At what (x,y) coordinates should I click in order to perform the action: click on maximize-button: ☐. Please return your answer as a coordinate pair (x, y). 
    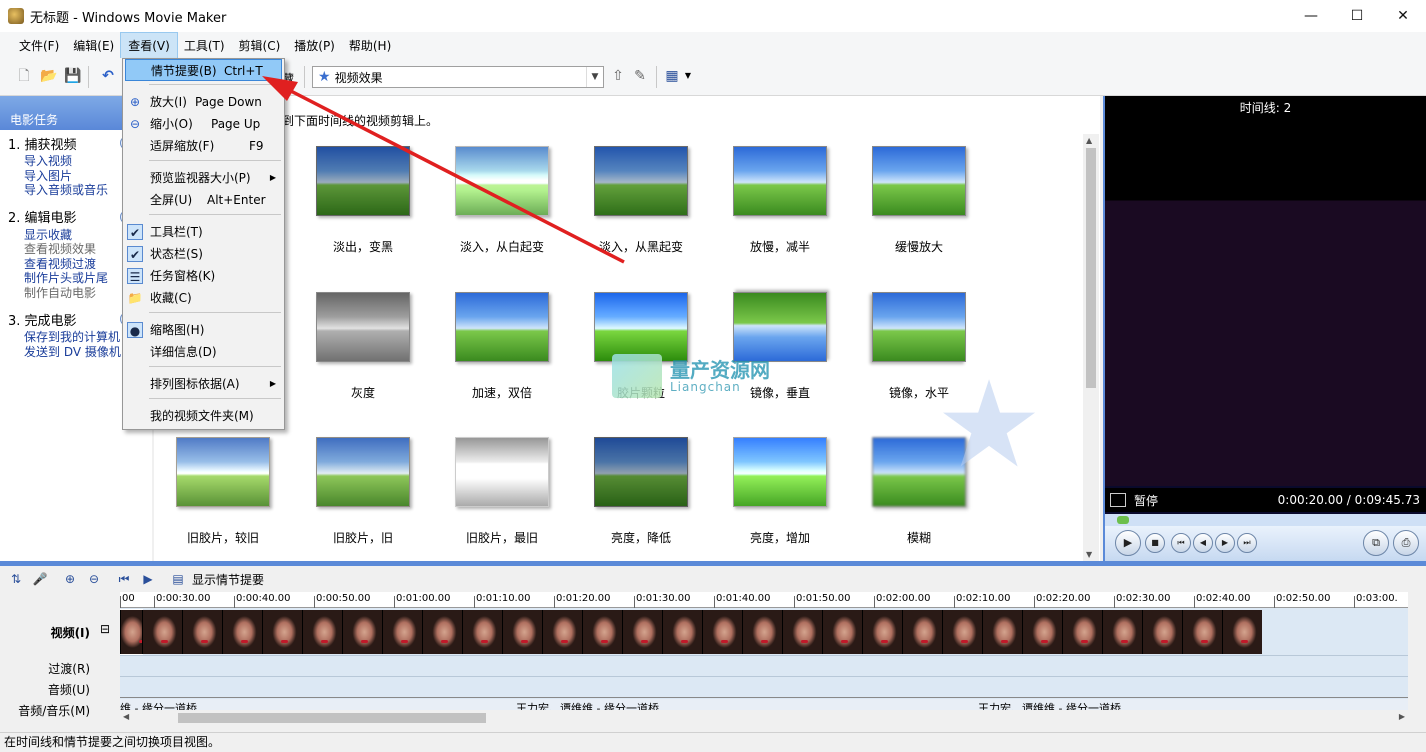
    Looking at the image, I should click on (1357, 16).